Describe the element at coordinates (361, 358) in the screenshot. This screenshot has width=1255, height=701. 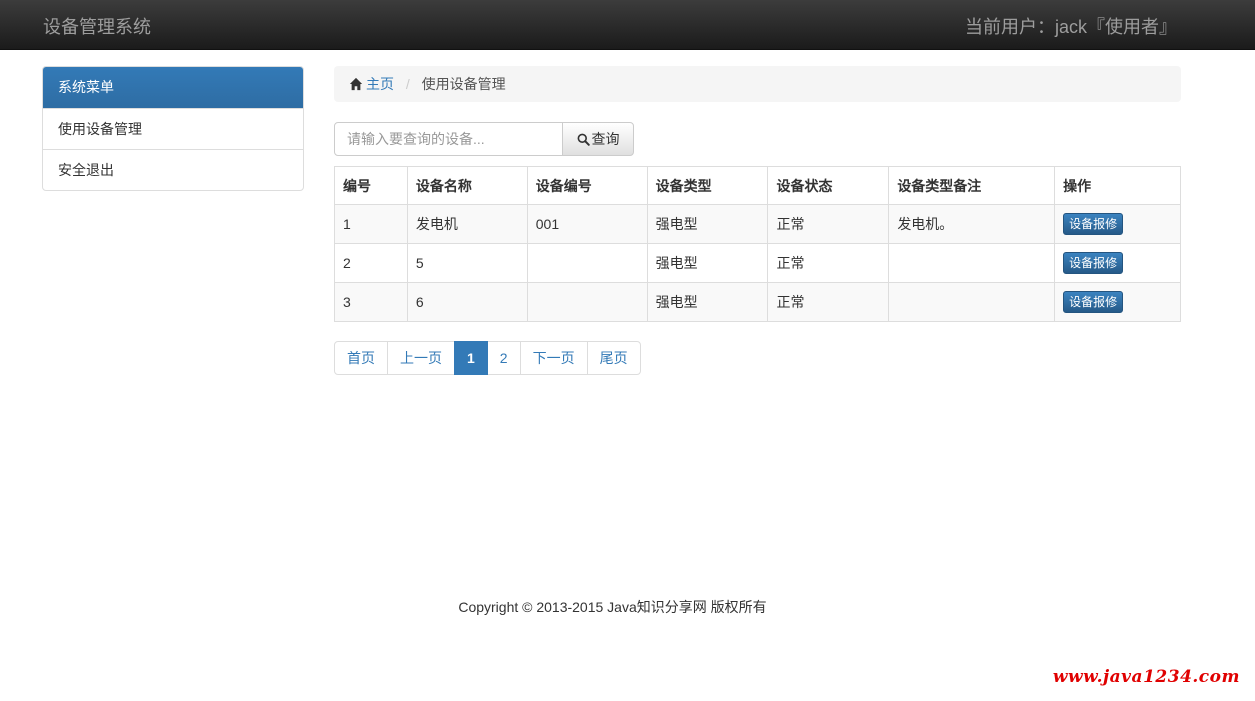
I see `page-first: 首页` at that location.